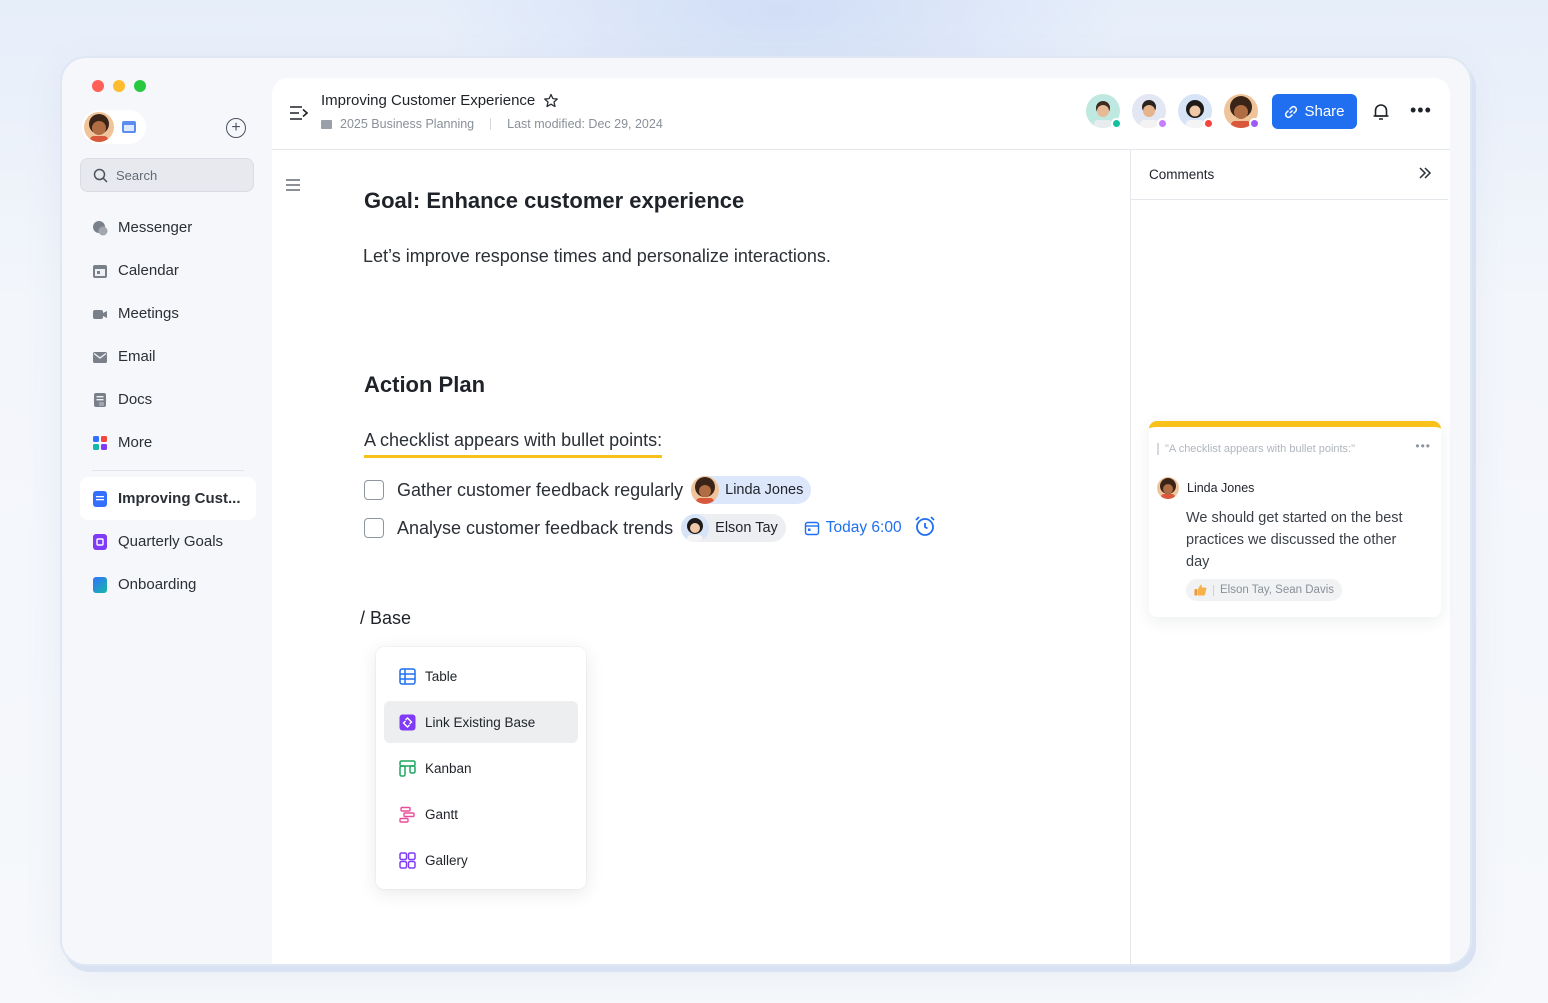 This screenshot has width=1548, height=1003. What do you see at coordinates (1425, 174) in the screenshot?
I see `collapse-panel-icon` at bounding box center [1425, 174].